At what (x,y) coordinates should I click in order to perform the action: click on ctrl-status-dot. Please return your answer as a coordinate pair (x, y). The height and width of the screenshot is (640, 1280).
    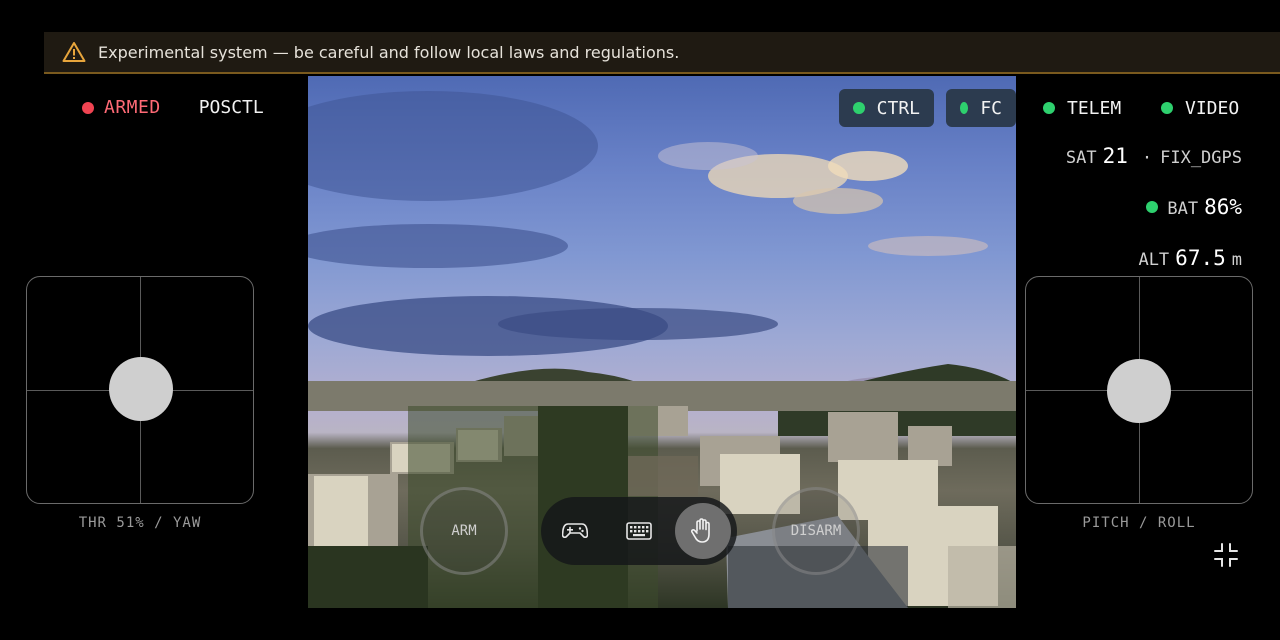
    Looking at the image, I should click on (859, 108).